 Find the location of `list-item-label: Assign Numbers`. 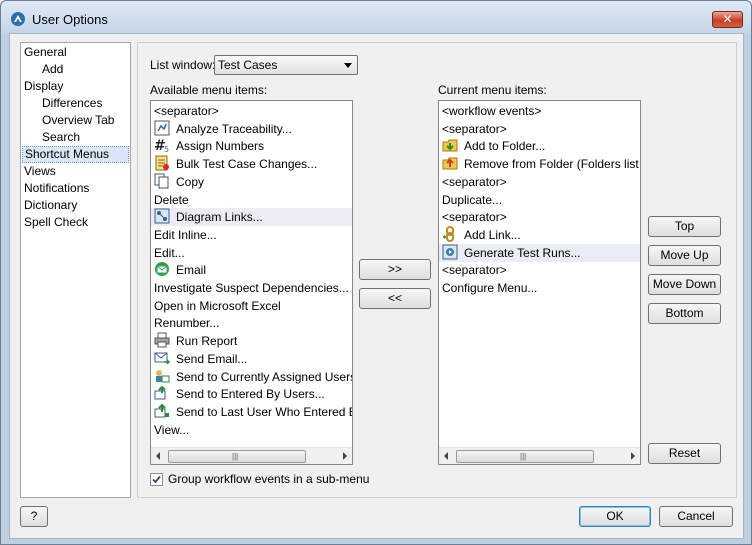

list-item-label: Assign Numbers is located at coordinates (220, 146).